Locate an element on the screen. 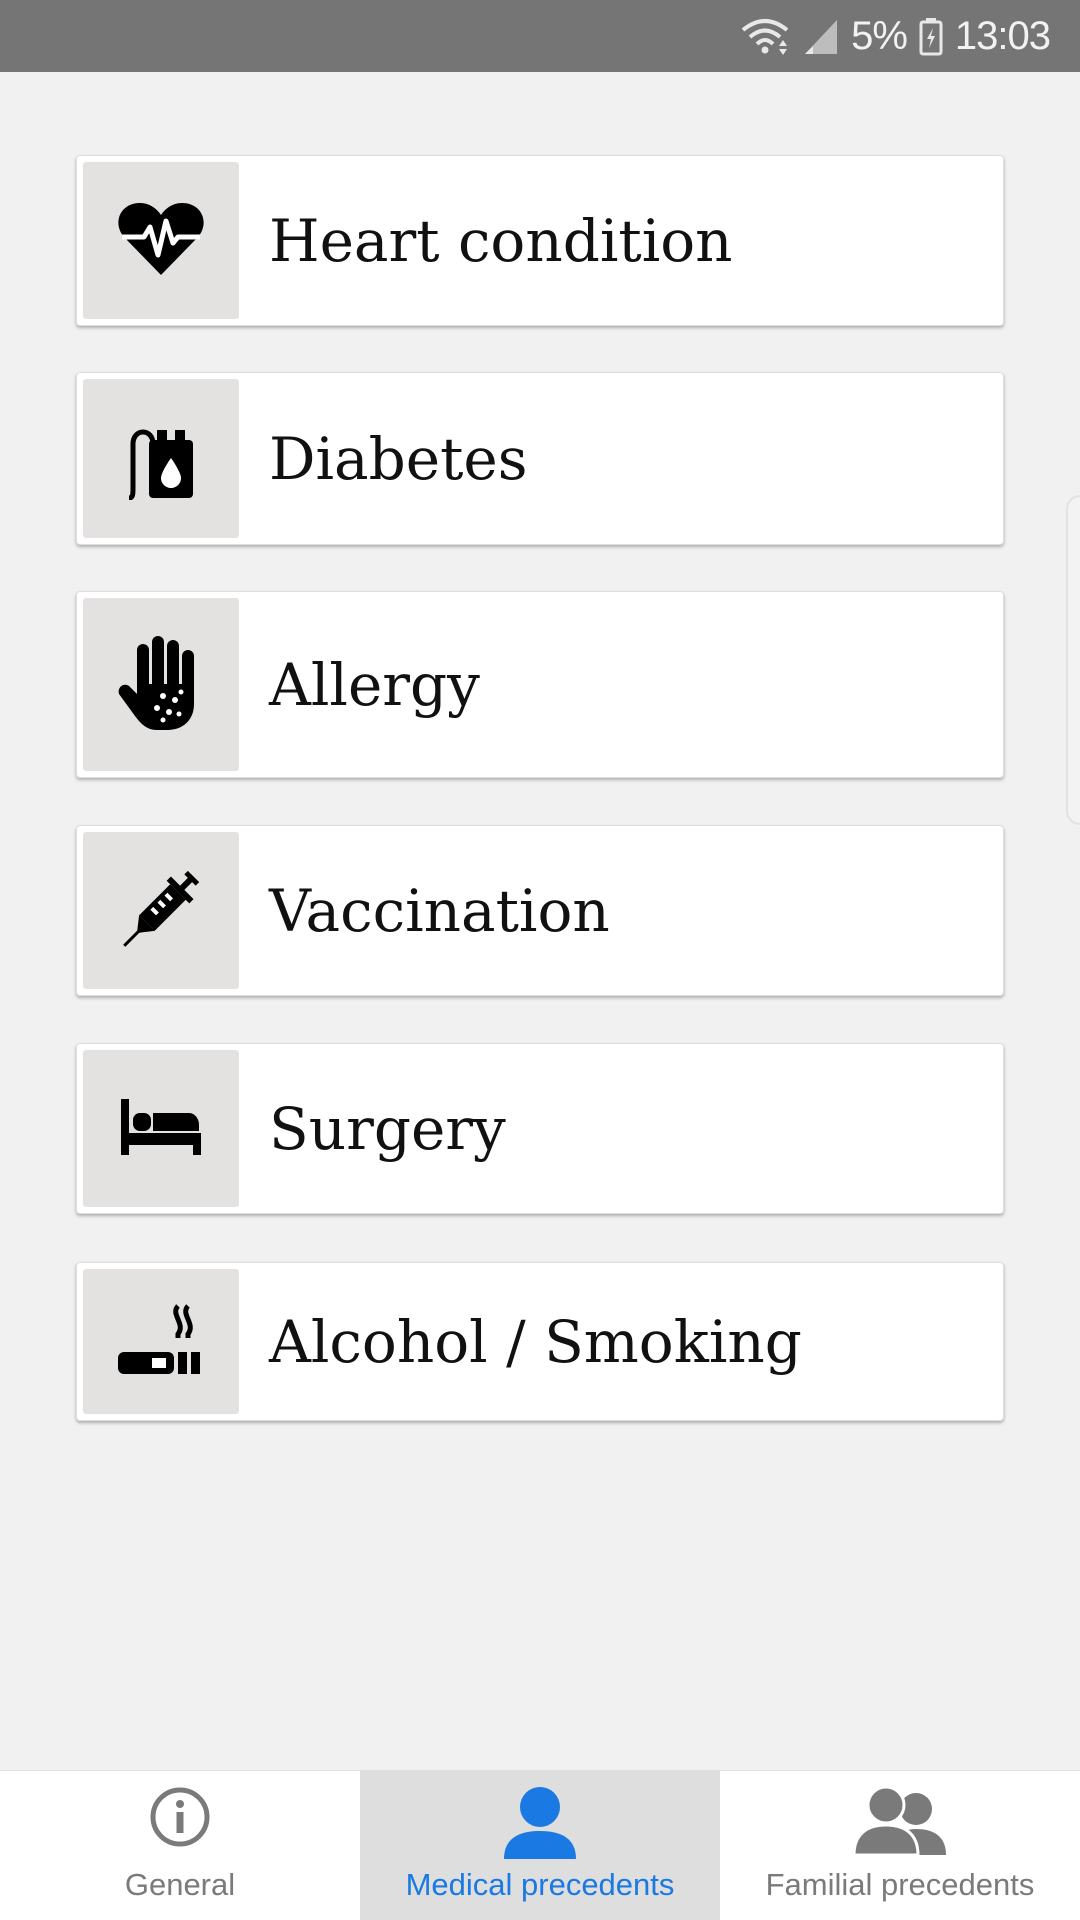 This screenshot has width=1080, height=1920. tab-label: Familial precedents is located at coordinates (900, 1884).